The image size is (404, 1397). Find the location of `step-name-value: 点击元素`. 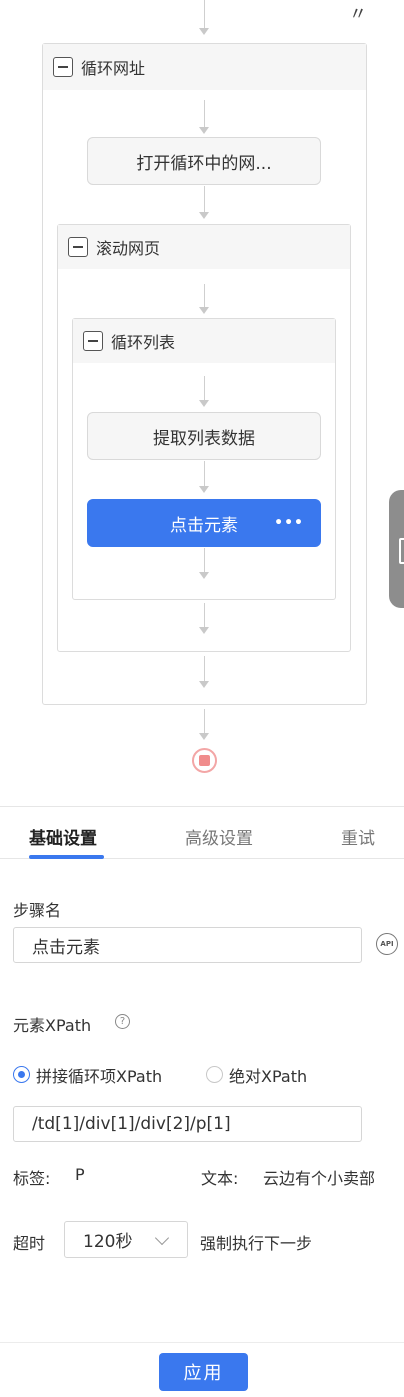

step-name-value: 点击元素 is located at coordinates (66, 947).